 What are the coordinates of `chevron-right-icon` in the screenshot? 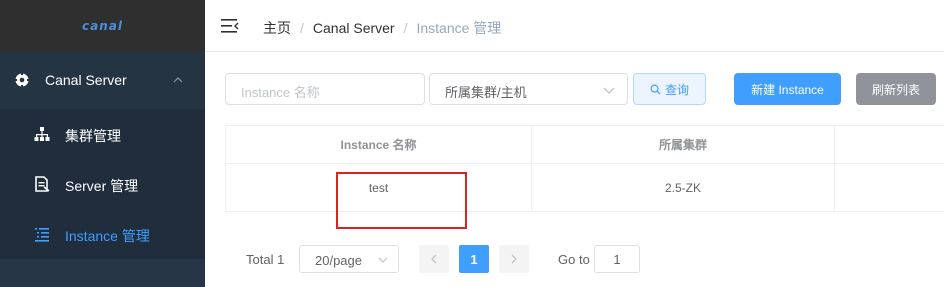 It's located at (514, 259).